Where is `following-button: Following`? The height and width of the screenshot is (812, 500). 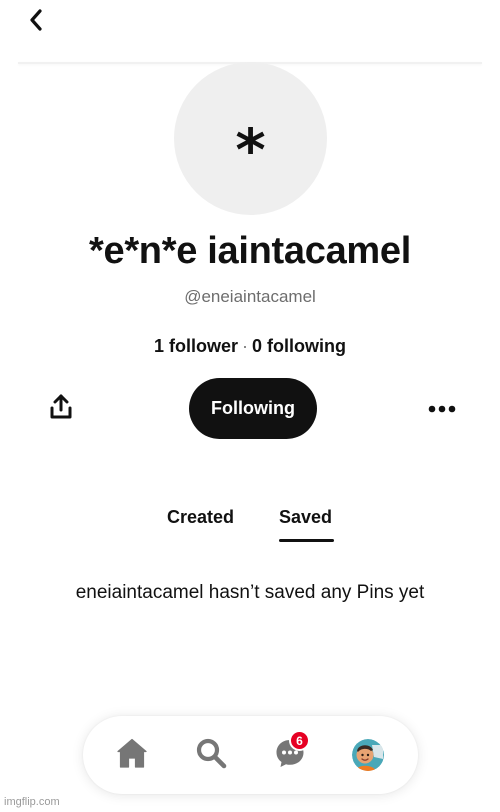
following-button: Following is located at coordinates (253, 408).